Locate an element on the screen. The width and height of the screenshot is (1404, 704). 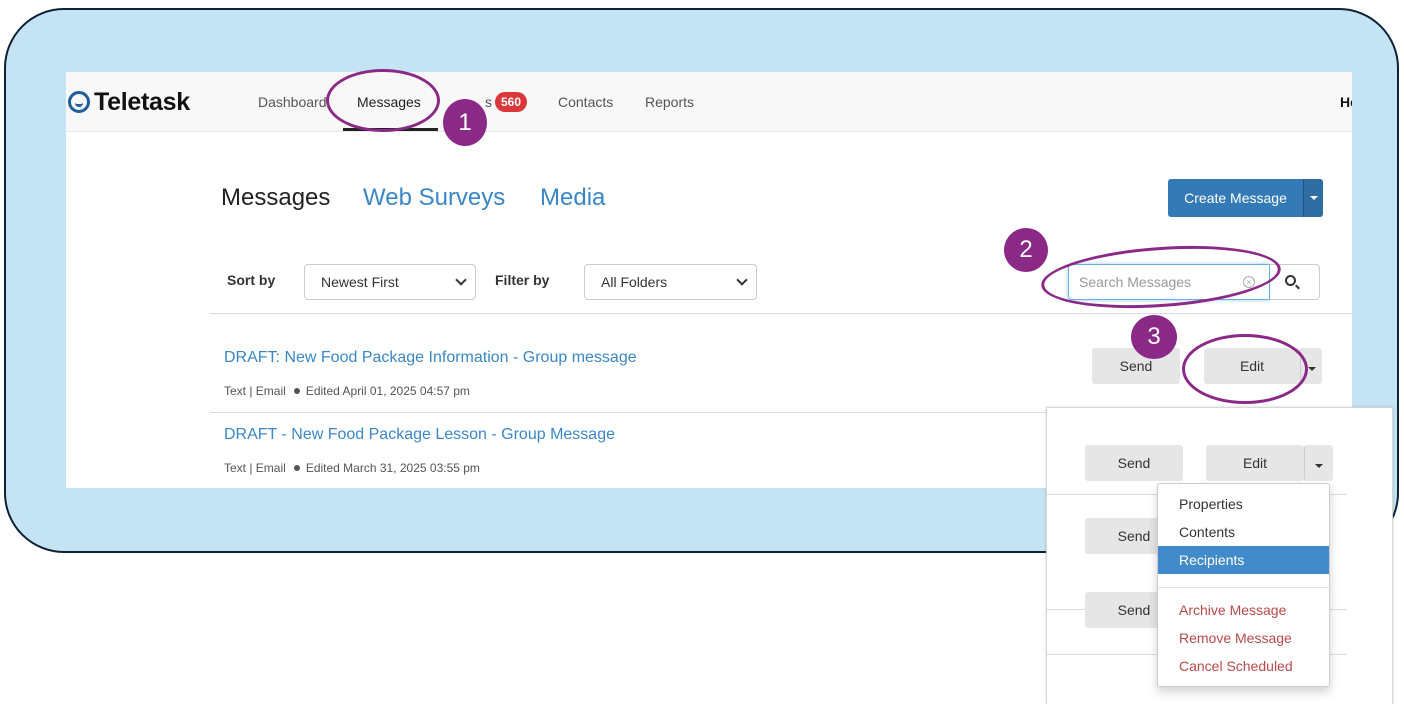
menu-item-cancel-scheduled: Cancel Scheduled is located at coordinates (1243, 666).